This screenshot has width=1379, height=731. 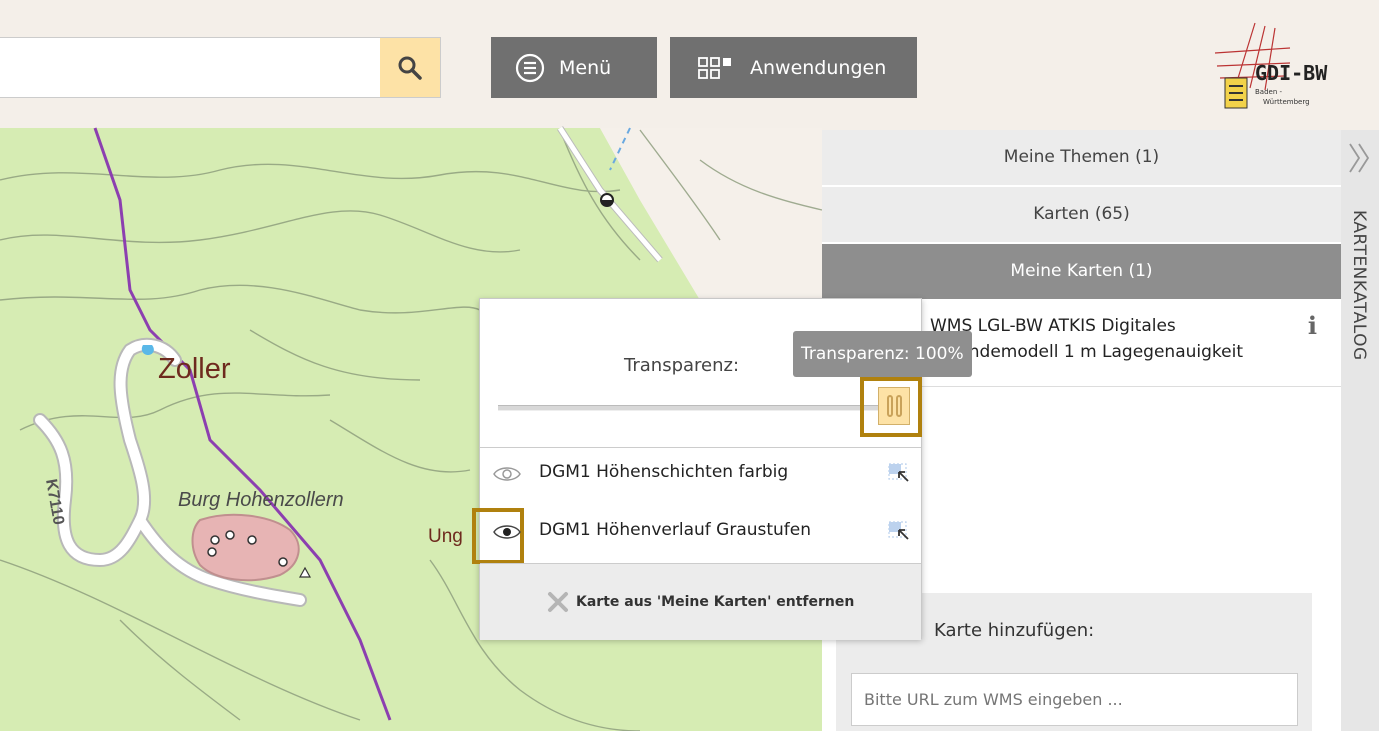 What do you see at coordinates (530, 67) in the screenshot?
I see `menu-icon` at bounding box center [530, 67].